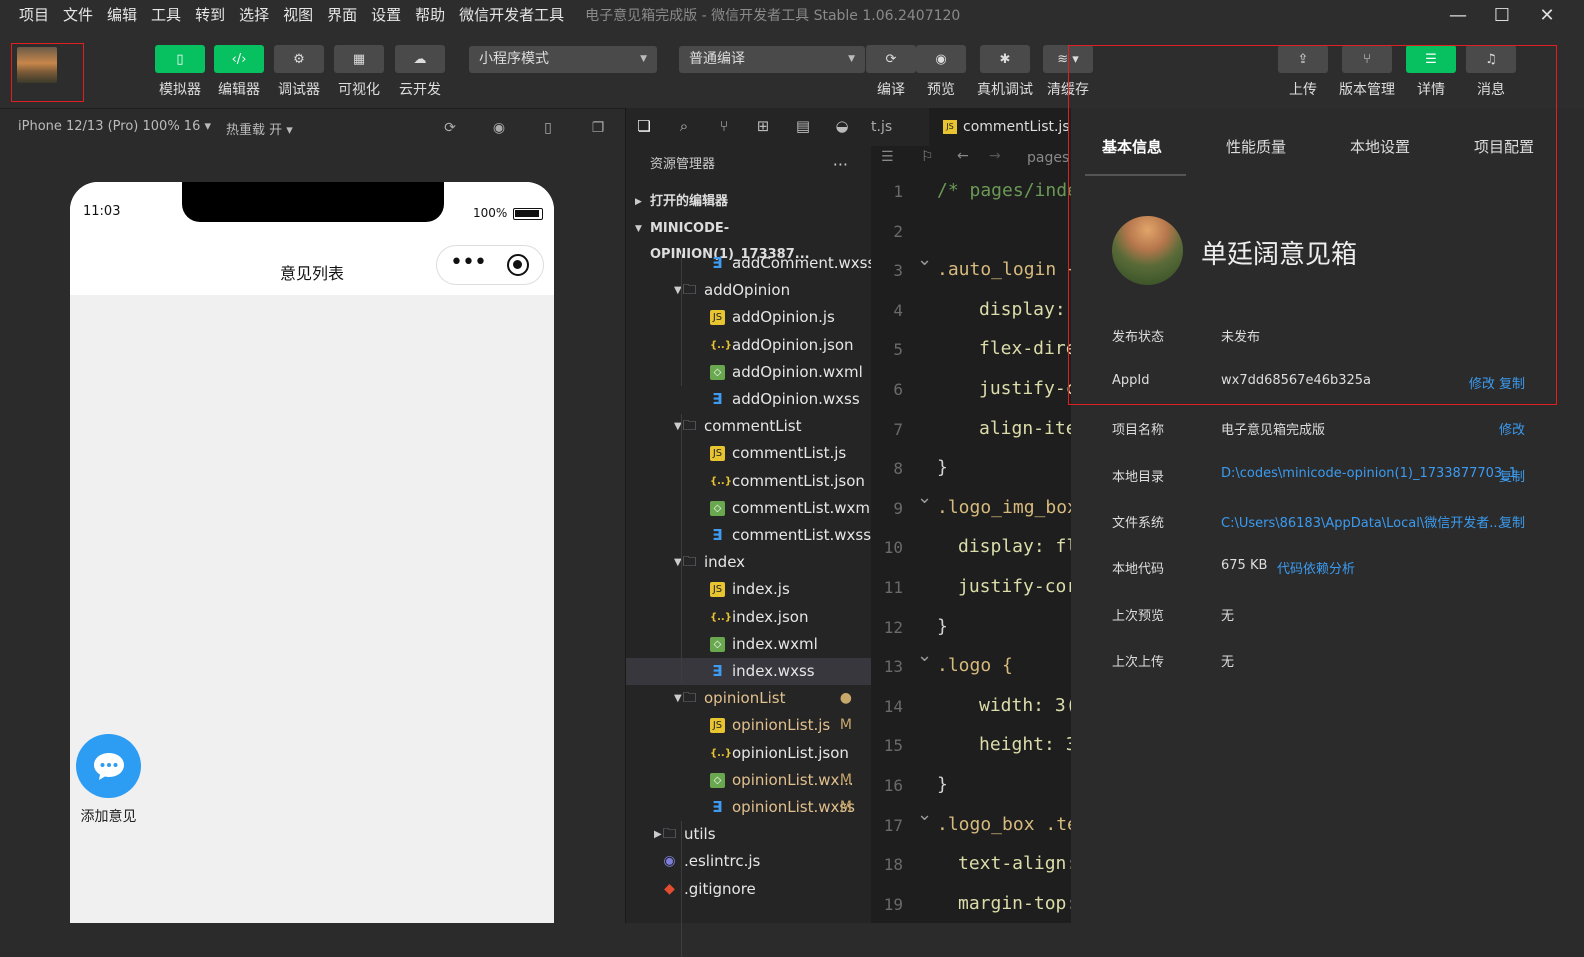 The image size is (1584, 957). Describe the element at coordinates (927, 157) in the screenshot. I see `bookmark-icon: ⚐` at that location.